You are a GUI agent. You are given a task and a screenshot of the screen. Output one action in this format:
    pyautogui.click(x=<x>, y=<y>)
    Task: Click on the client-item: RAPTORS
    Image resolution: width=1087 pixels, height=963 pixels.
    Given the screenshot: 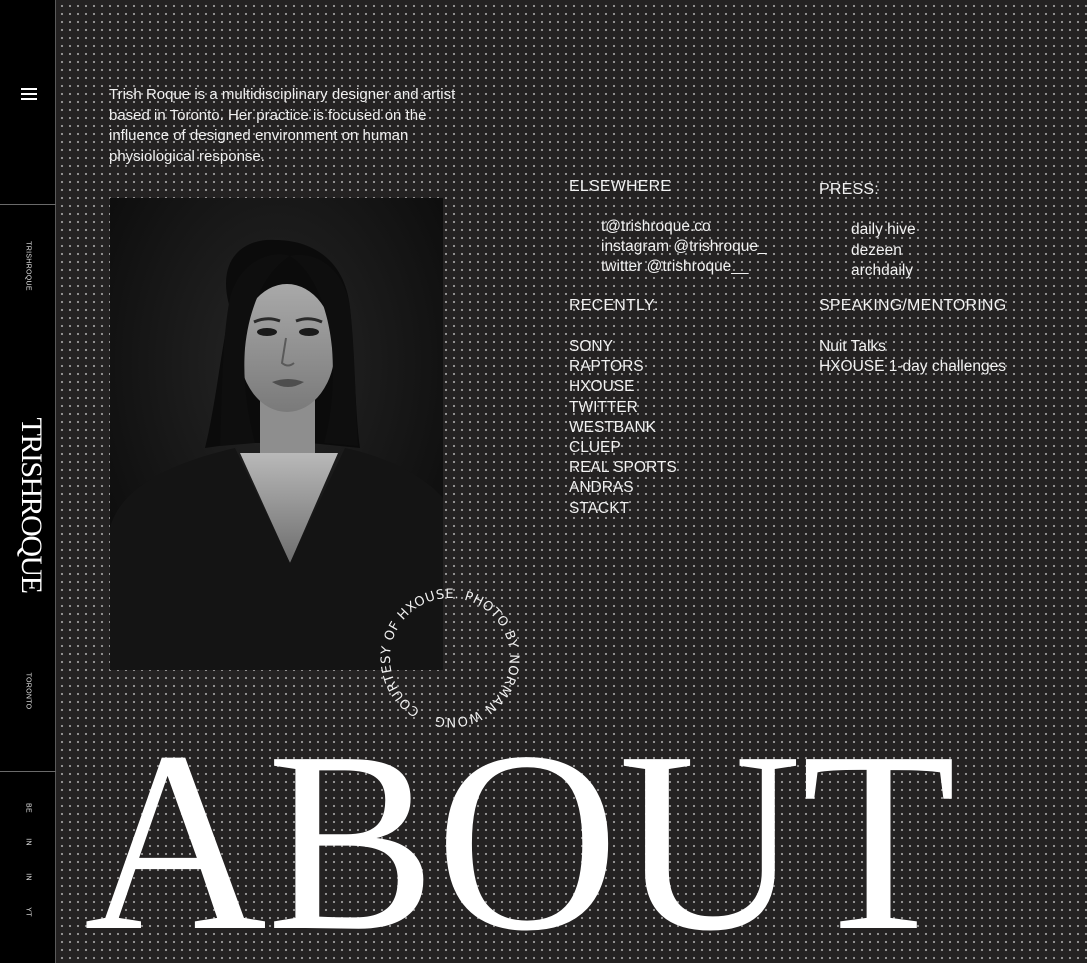 What is the action you would take?
    pyautogui.click(x=606, y=367)
    